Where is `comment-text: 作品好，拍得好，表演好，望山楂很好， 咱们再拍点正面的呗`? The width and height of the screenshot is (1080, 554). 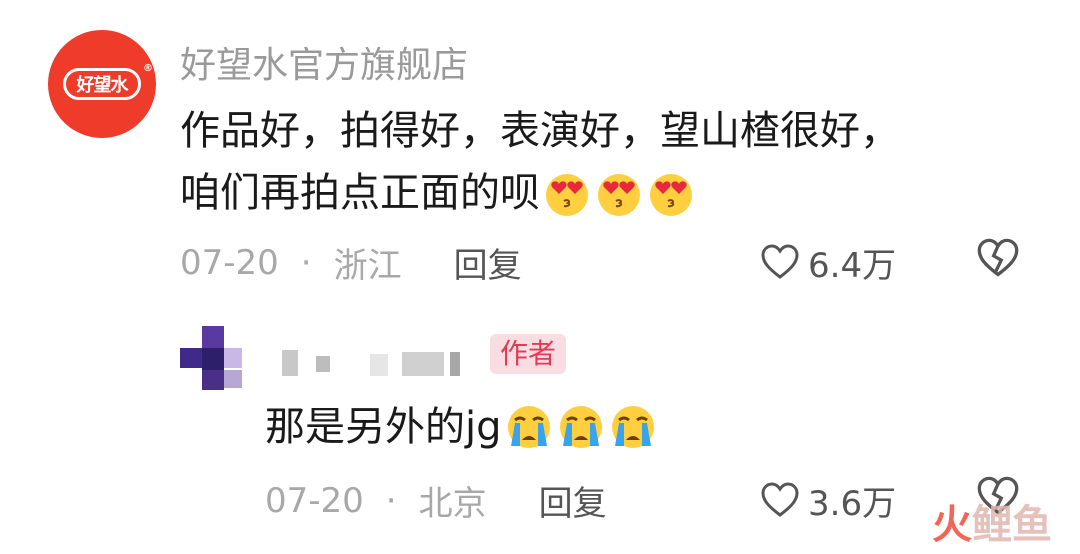
comment-text: 作品好，拍得好，表演好，望山楂很好， 咱们再拍点正面的呗 is located at coordinates (540, 162).